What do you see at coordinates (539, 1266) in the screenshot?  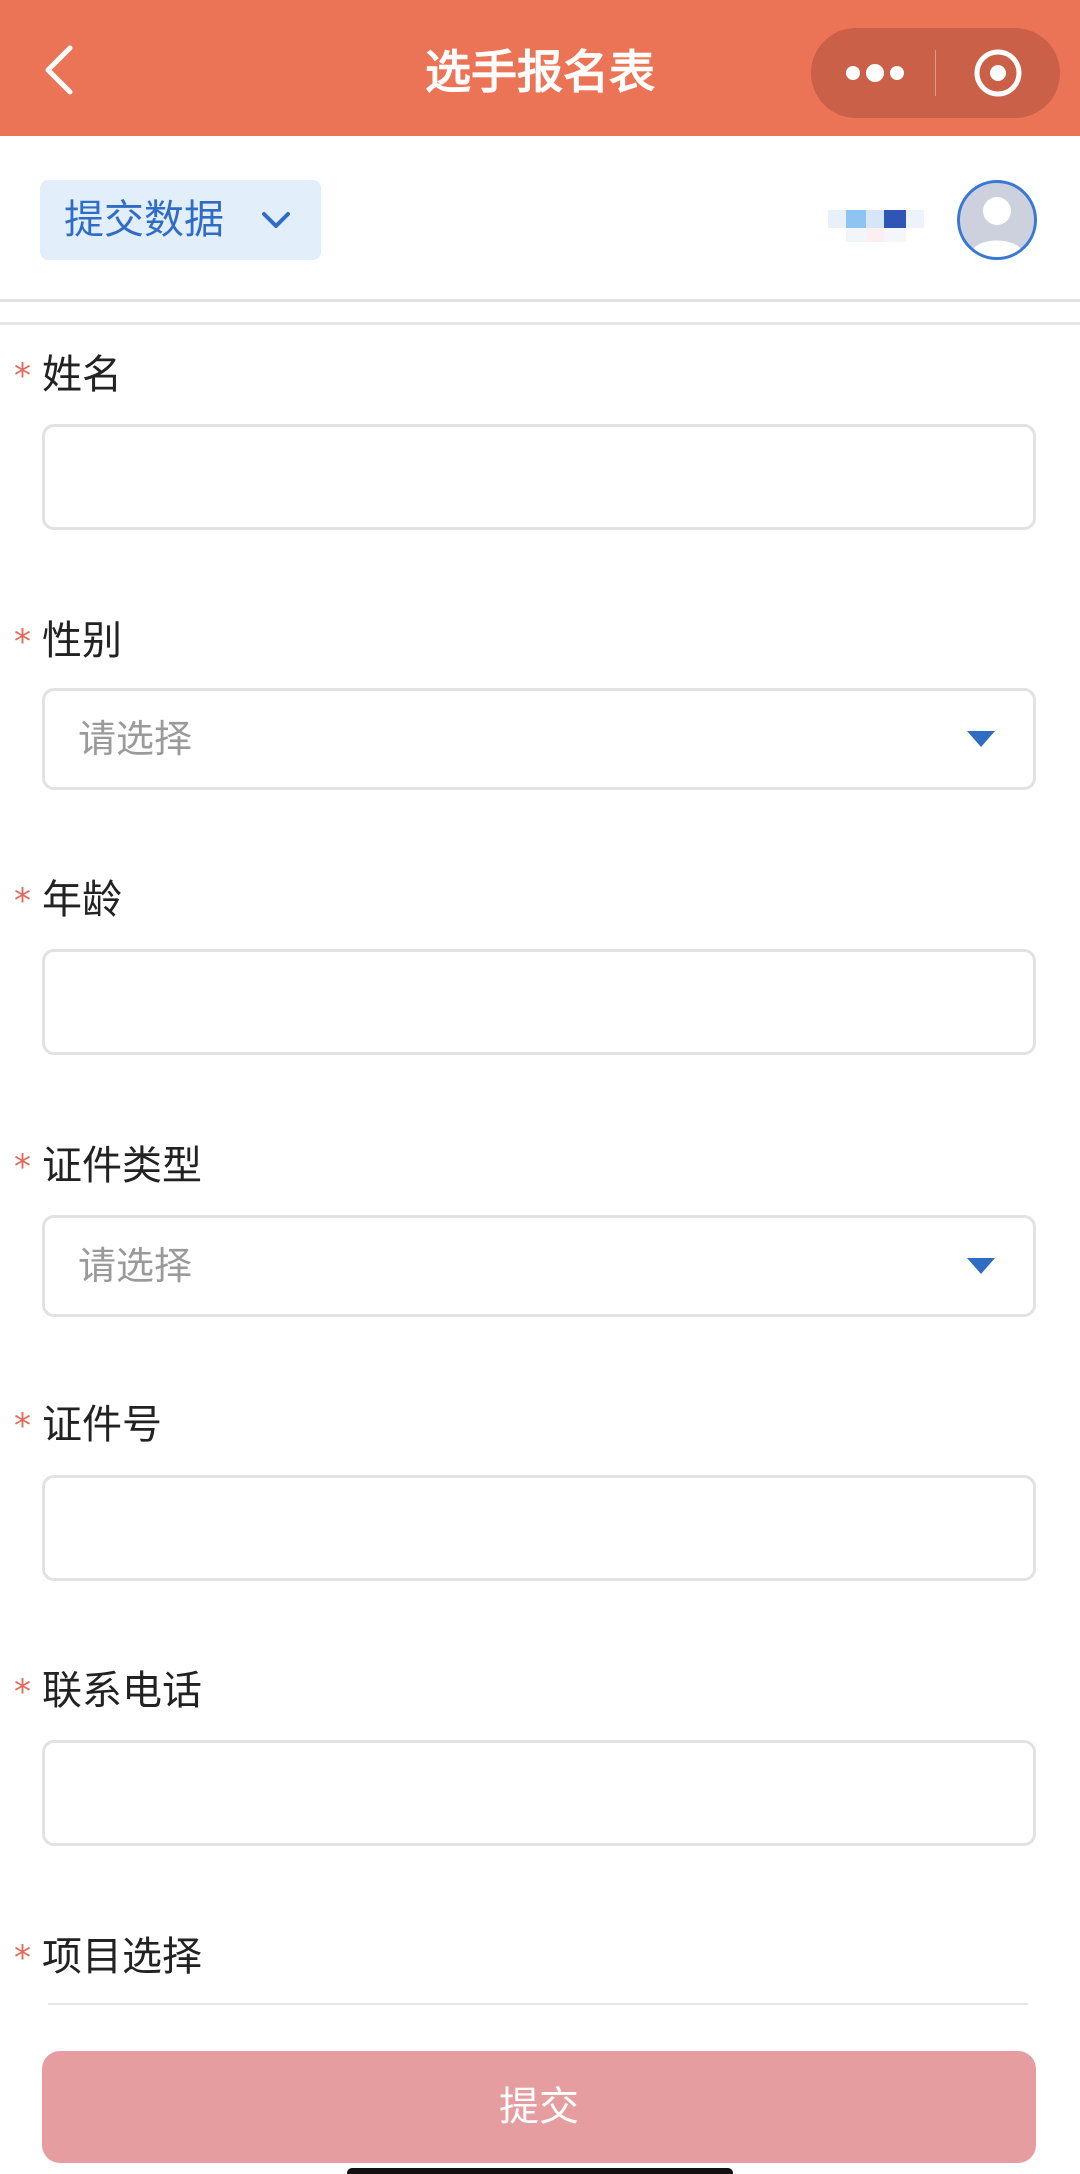 I see `id-type-select: 请选择` at bounding box center [539, 1266].